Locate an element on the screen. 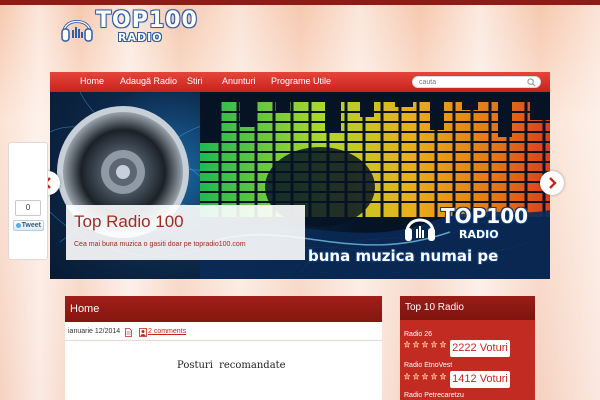 This screenshot has height=400, width=600. share-widget: 0 Tweet is located at coordinates (28, 201).